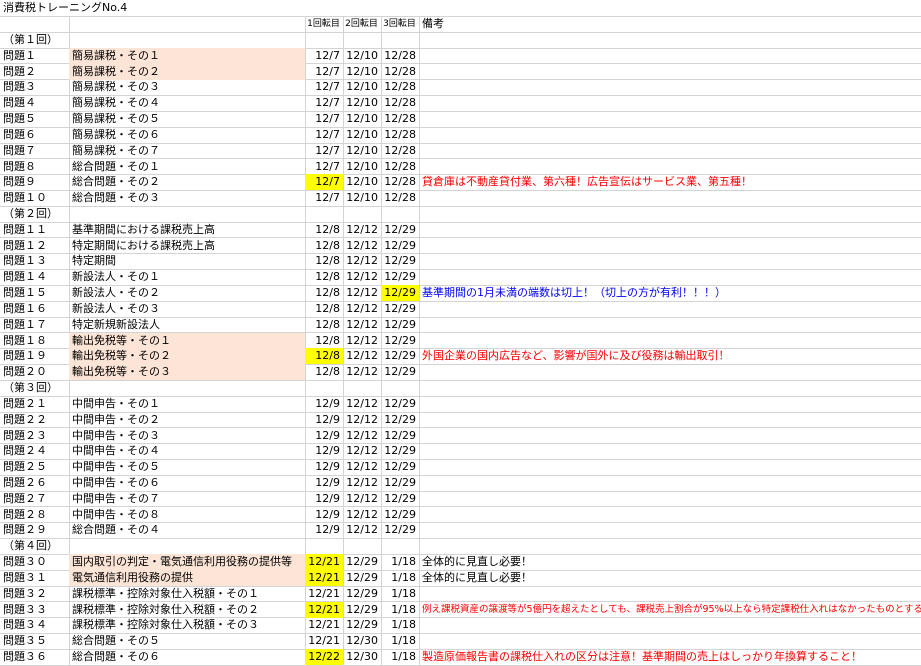 This screenshot has width=921, height=666. What do you see at coordinates (63, 546) in the screenshot?
I see `section-header: （第４回）` at bounding box center [63, 546].